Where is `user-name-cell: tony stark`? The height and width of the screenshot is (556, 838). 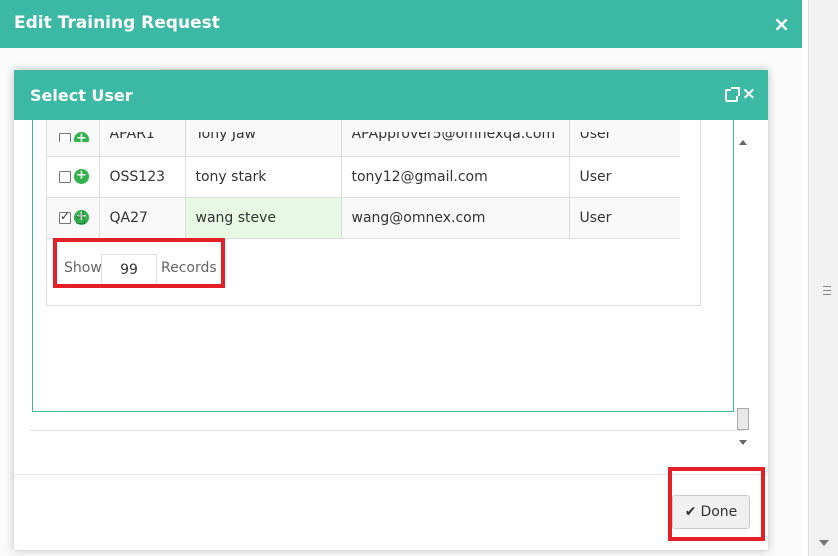 user-name-cell: tony stark is located at coordinates (263, 177).